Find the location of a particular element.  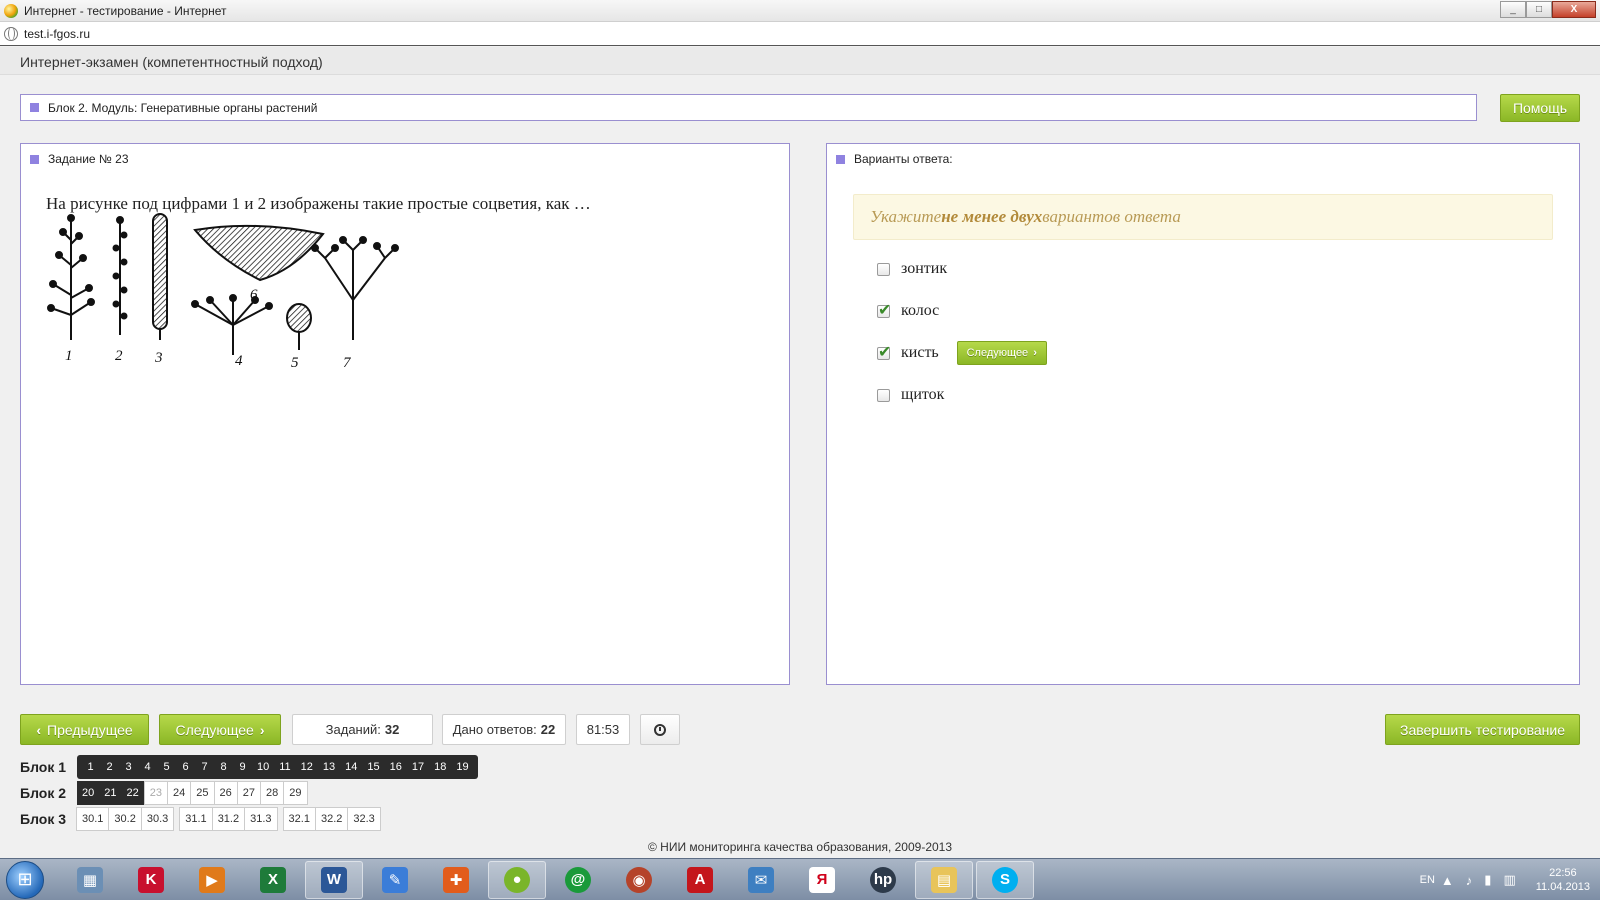

task-cell: 32.3 is located at coordinates (364, 819).